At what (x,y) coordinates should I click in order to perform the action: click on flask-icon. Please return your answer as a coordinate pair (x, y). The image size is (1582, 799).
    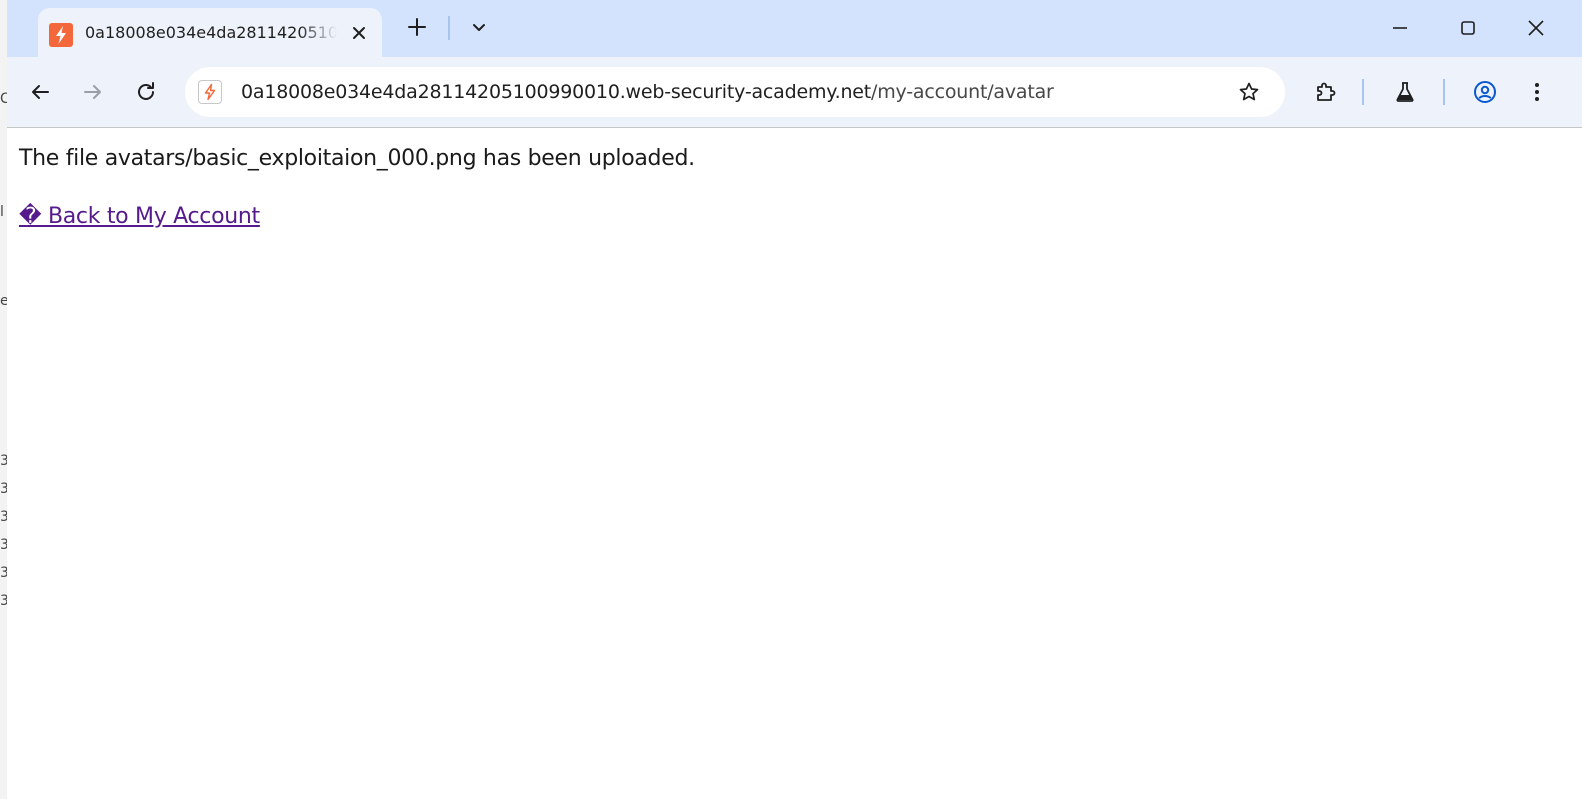
    Looking at the image, I should click on (1405, 92).